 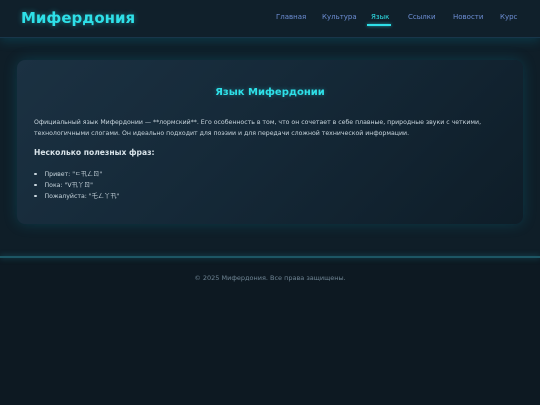 What do you see at coordinates (65, 196) in the screenshot?
I see `phrase-label: Пожалуйста:` at bounding box center [65, 196].